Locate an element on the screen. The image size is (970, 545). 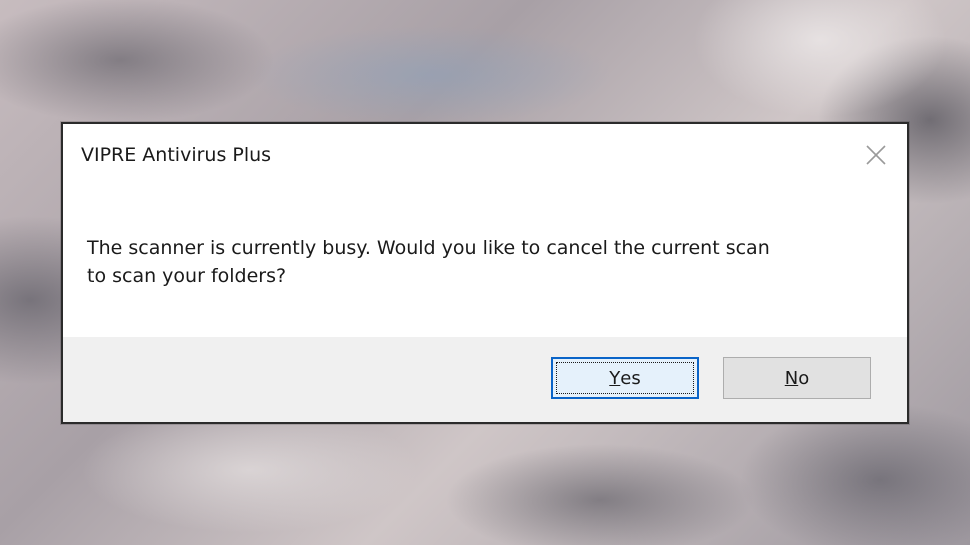
no-button-accelerator: N is located at coordinates (791, 378).